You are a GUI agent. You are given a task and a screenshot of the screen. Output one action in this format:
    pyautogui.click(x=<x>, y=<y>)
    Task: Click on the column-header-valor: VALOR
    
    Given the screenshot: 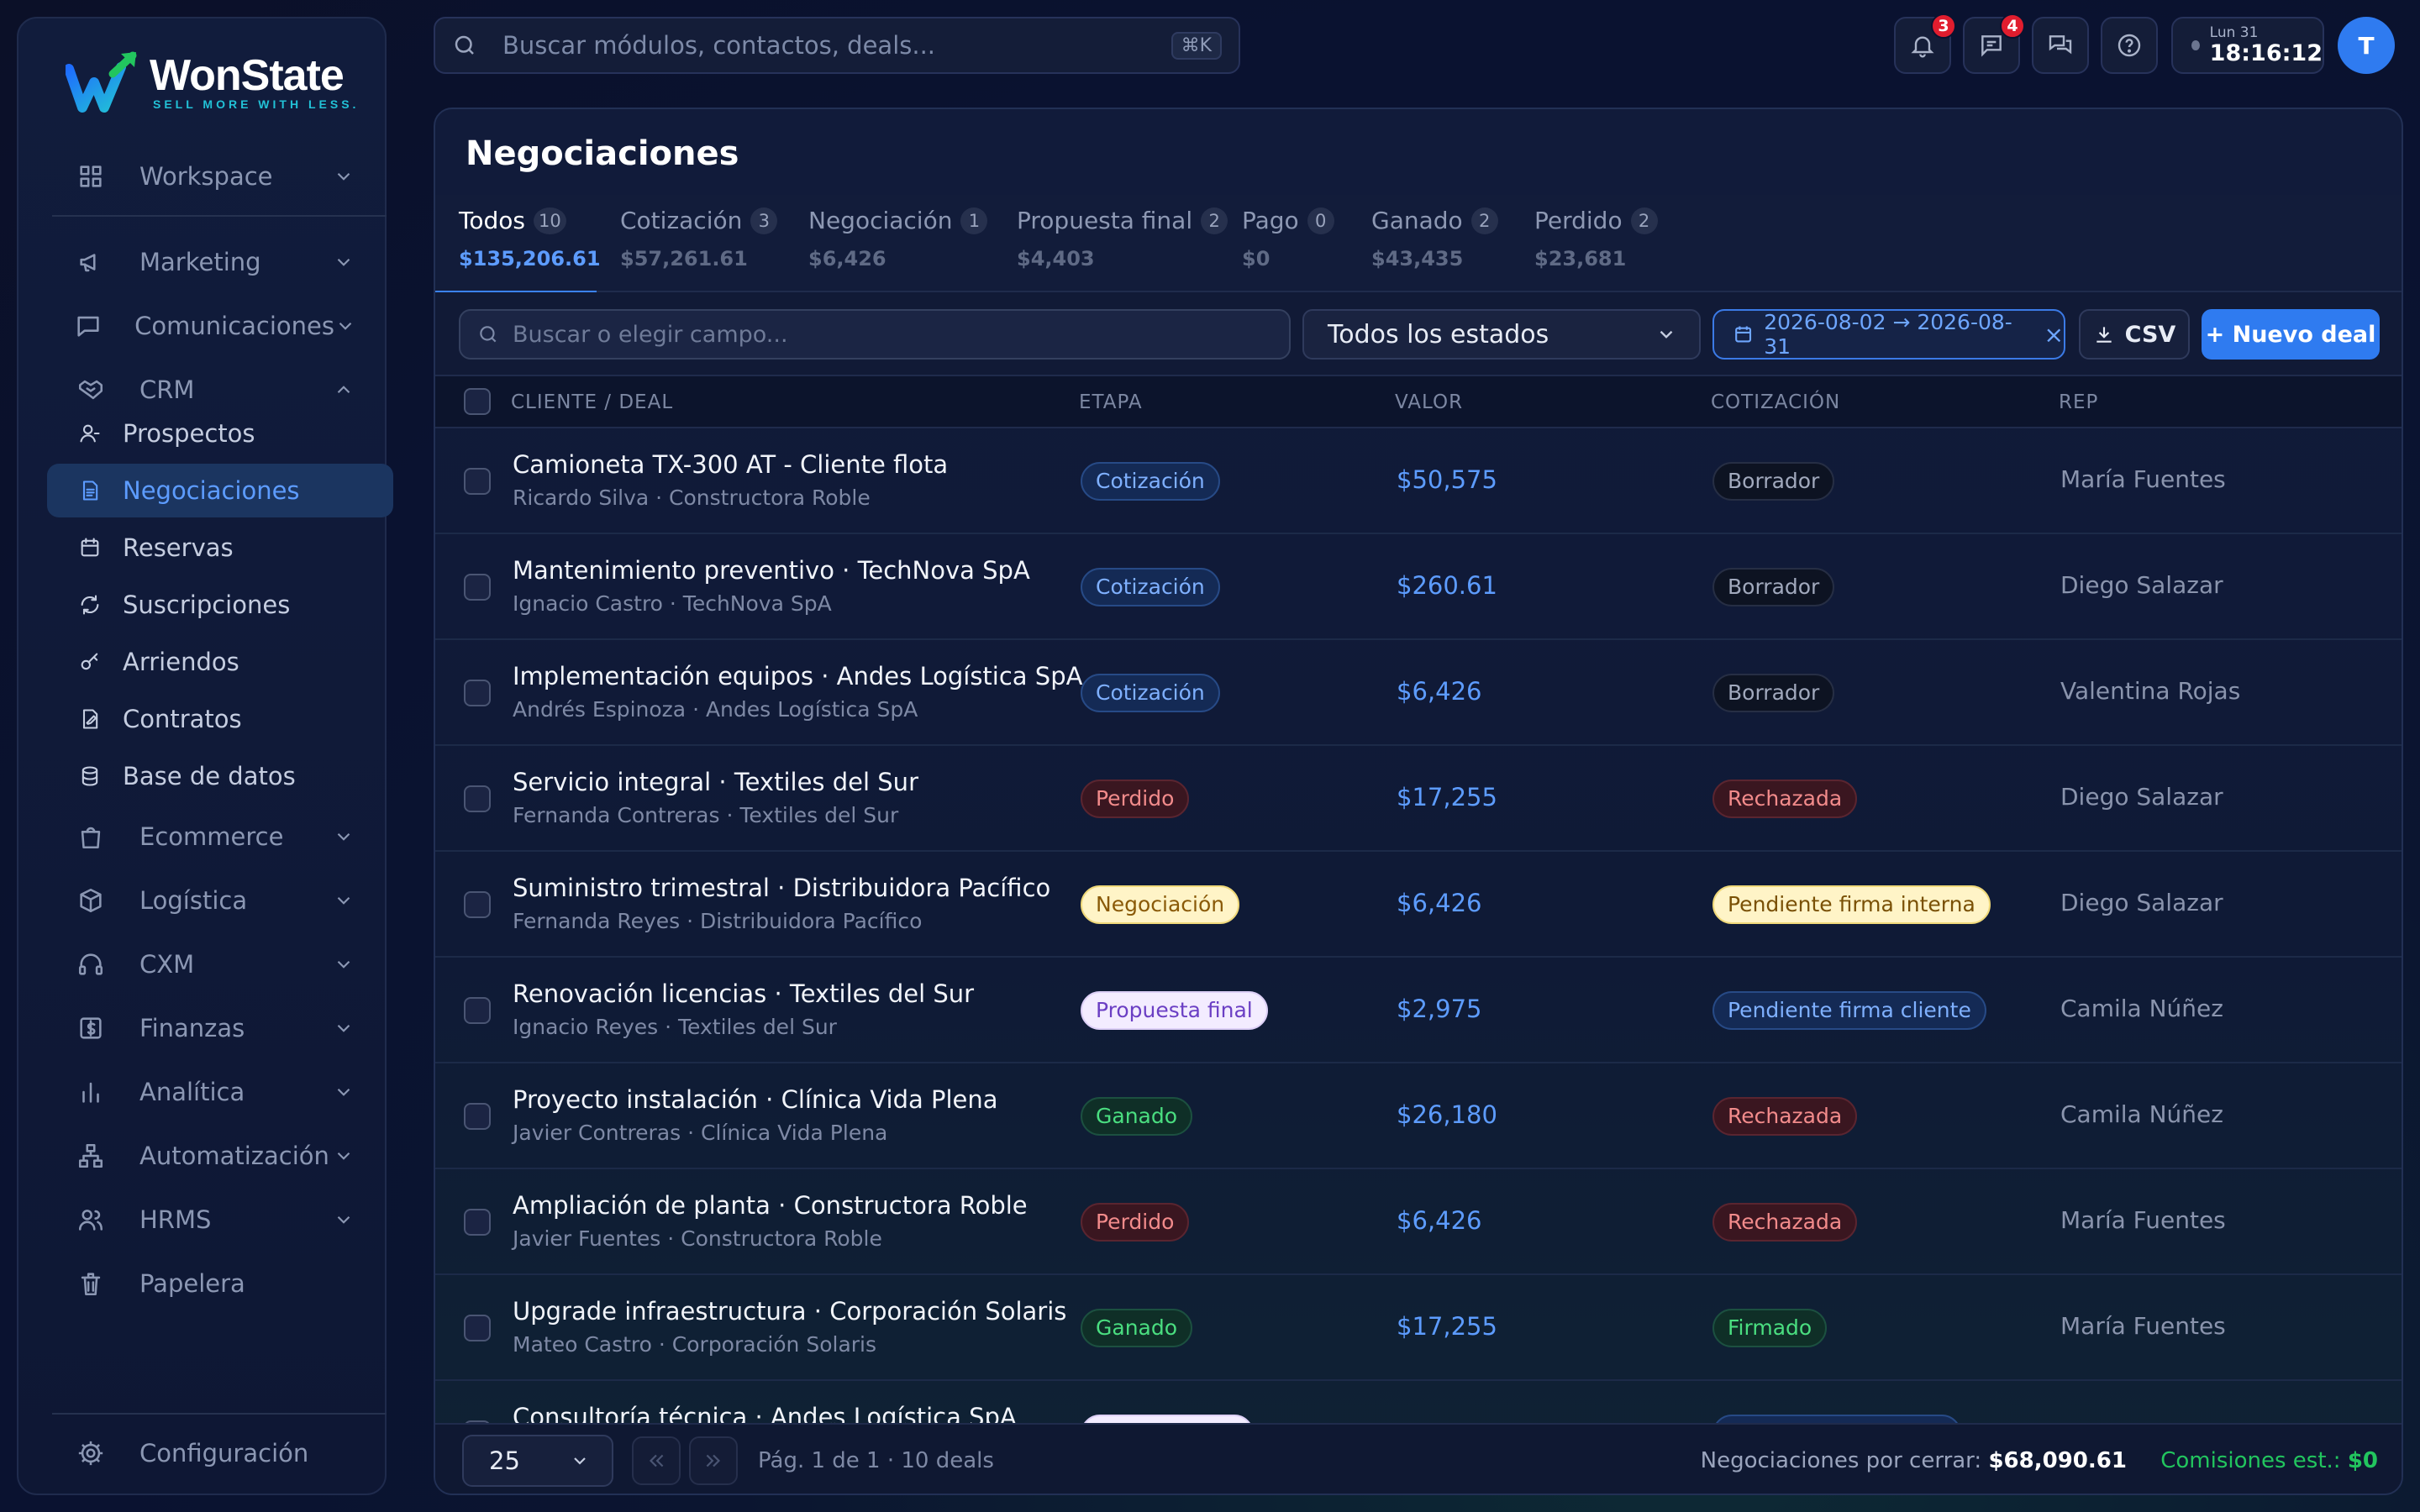 What is the action you would take?
    pyautogui.click(x=1429, y=402)
    